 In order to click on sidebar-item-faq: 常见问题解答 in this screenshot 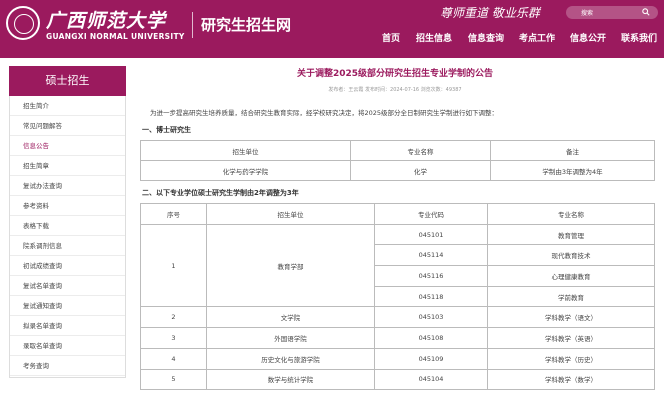, I will do `click(67, 126)`.